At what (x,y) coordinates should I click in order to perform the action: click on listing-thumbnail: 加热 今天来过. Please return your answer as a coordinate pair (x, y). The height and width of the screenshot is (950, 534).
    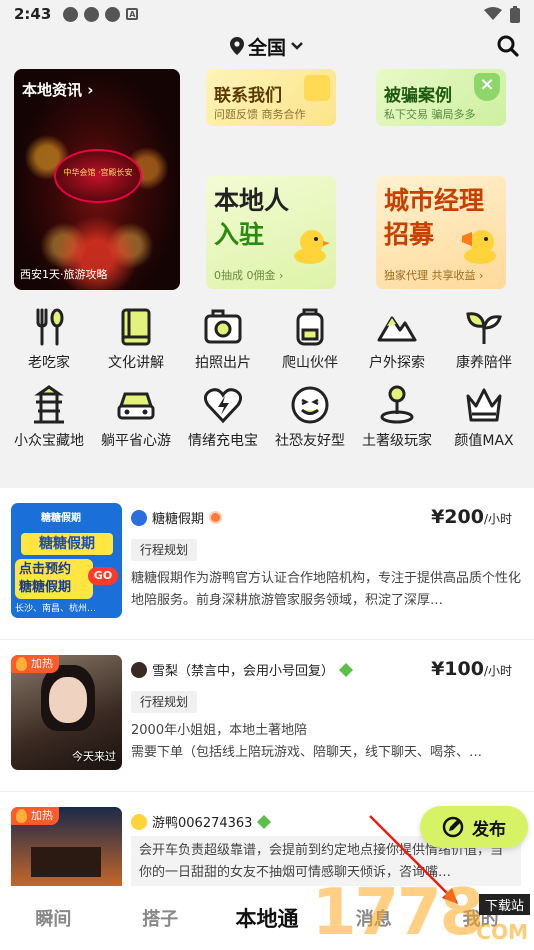
    Looking at the image, I should click on (66, 712).